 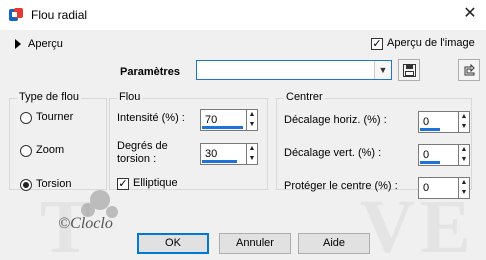 What do you see at coordinates (45, 44) in the screenshot?
I see `preview-toggle-label: Aperçu` at bounding box center [45, 44].